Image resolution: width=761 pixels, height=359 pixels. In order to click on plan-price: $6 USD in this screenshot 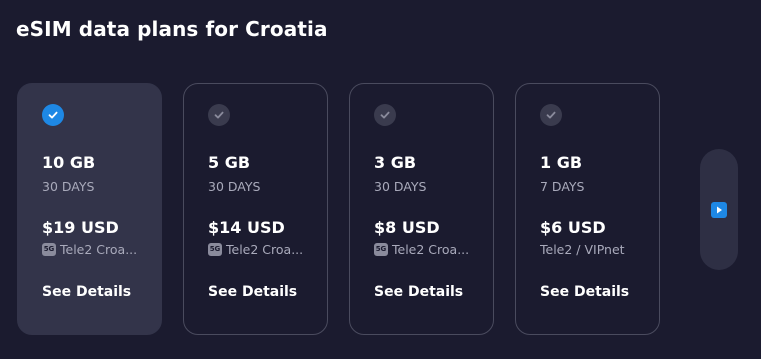, I will do `click(573, 227)`.